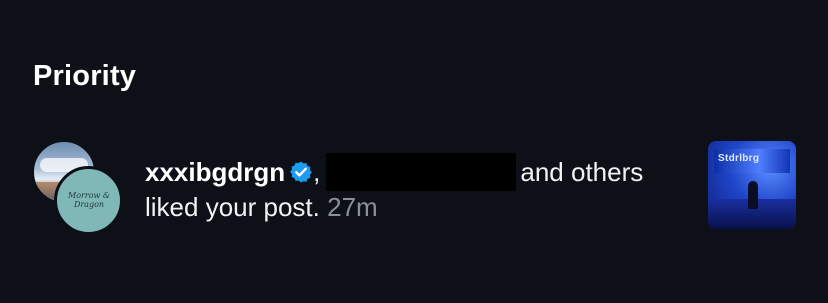 This screenshot has width=828, height=303. What do you see at coordinates (232, 207) in the screenshot?
I see `action-text: liked your post.` at bounding box center [232, 207].